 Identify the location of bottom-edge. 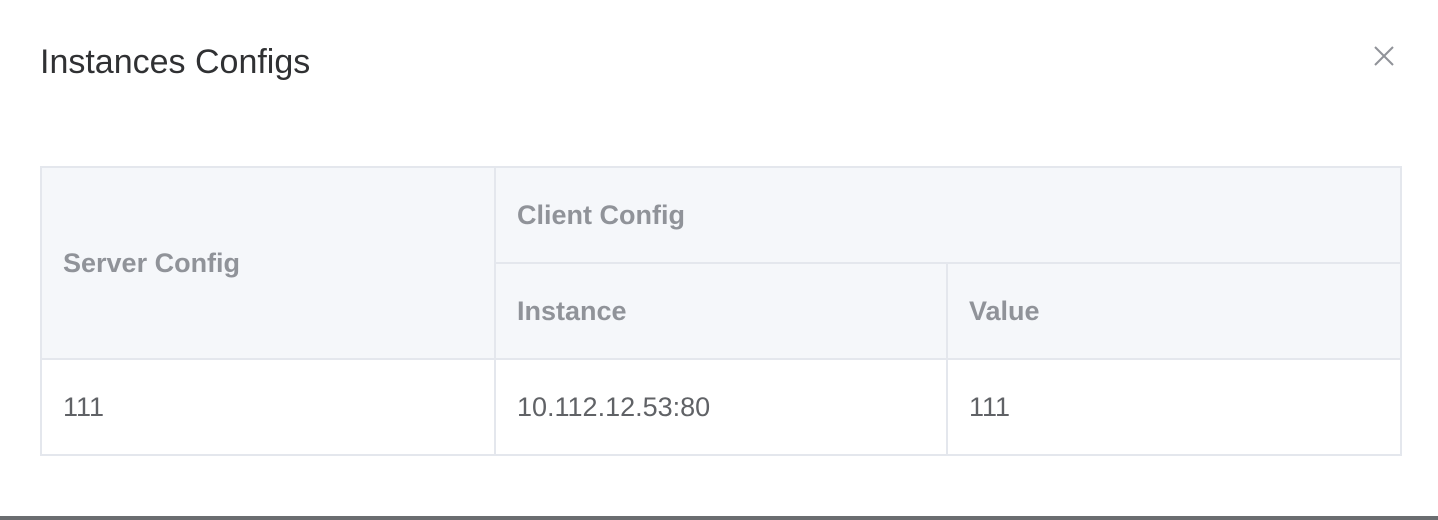
(719, 518).